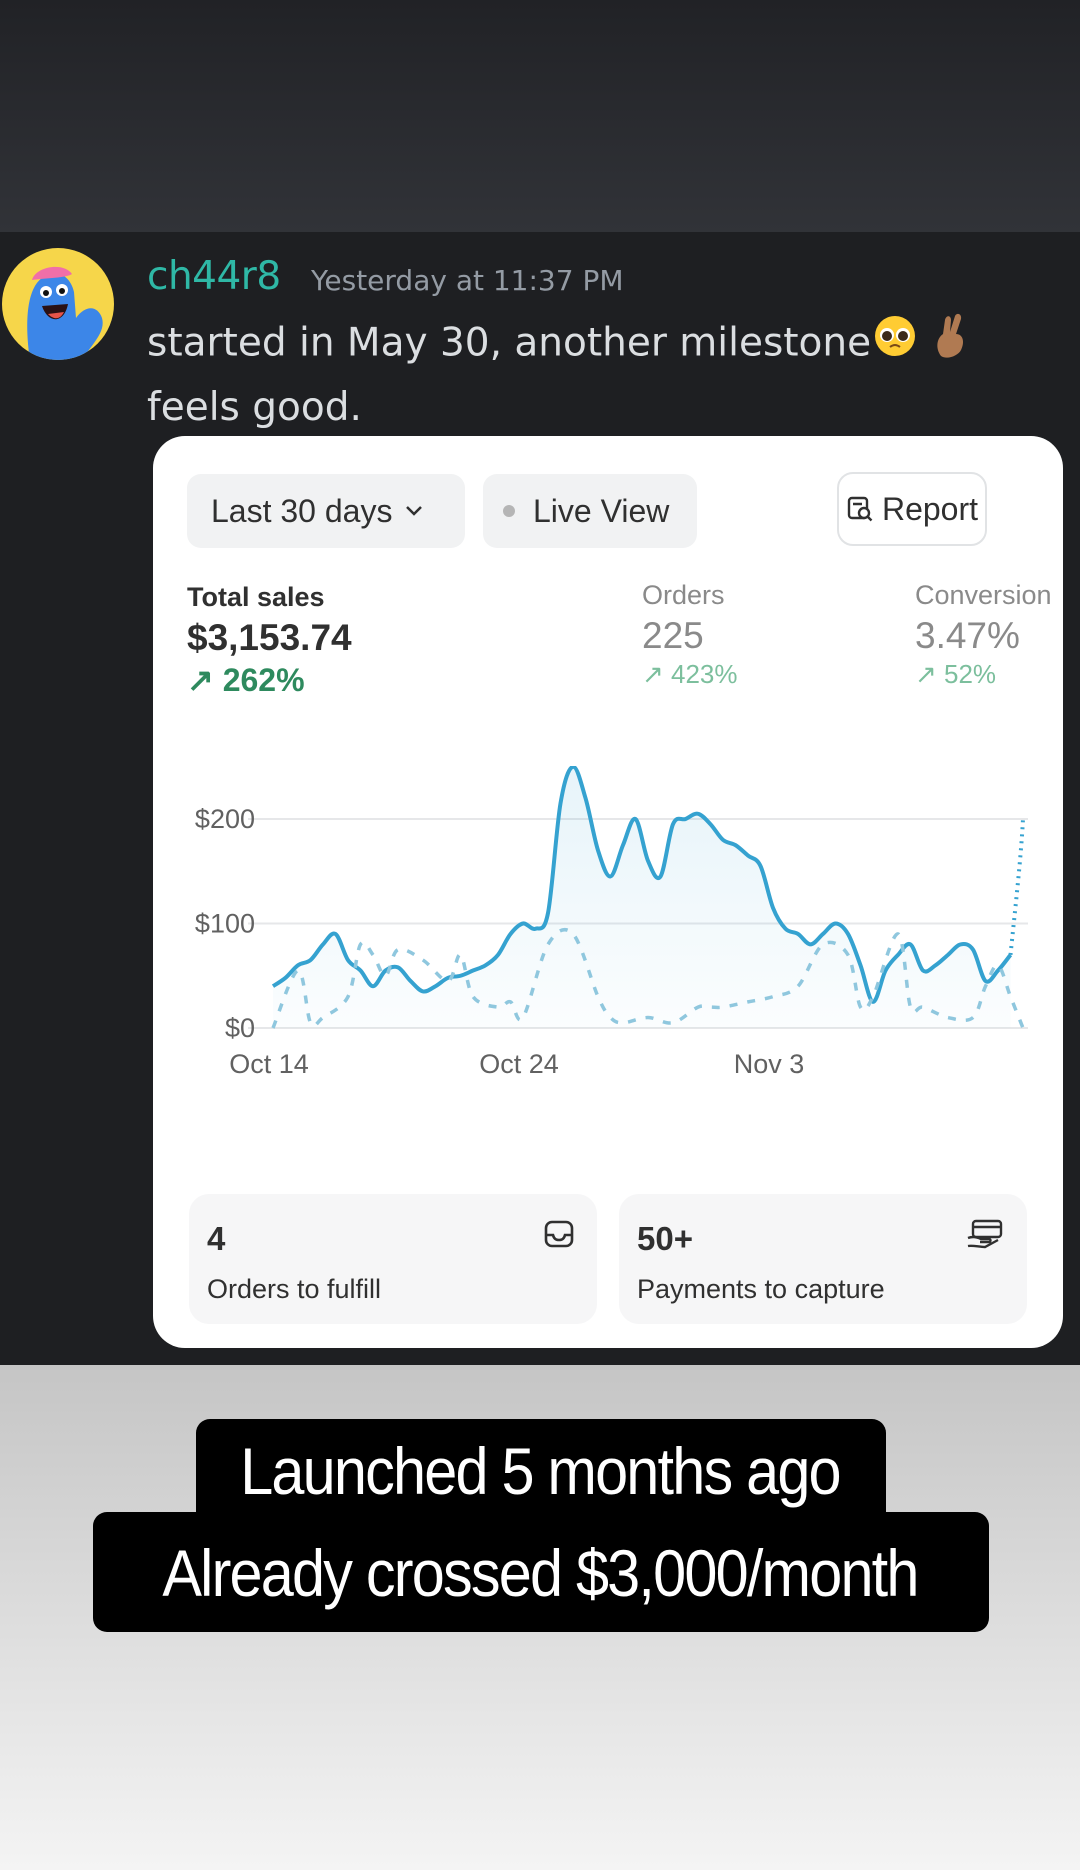 This screenshot has height=1870, width=1080. Describe the element at coordinates (761, 1289) in the screenshot. I see `tile-label: Payments to capture` at that location.